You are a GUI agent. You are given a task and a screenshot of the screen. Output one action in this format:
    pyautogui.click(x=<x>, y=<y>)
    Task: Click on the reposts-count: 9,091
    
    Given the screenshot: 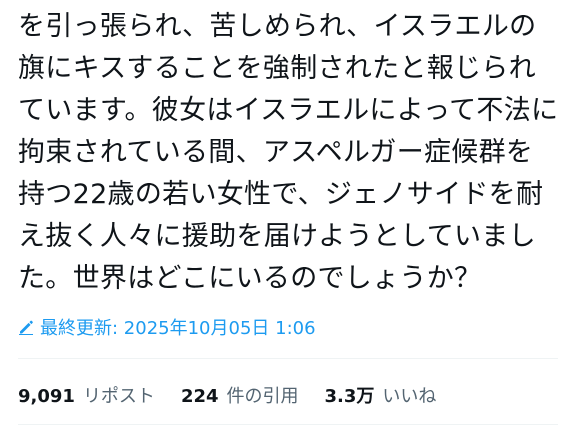 What is the action you would take?
    pyautogui.click(x=46, y=396)
    